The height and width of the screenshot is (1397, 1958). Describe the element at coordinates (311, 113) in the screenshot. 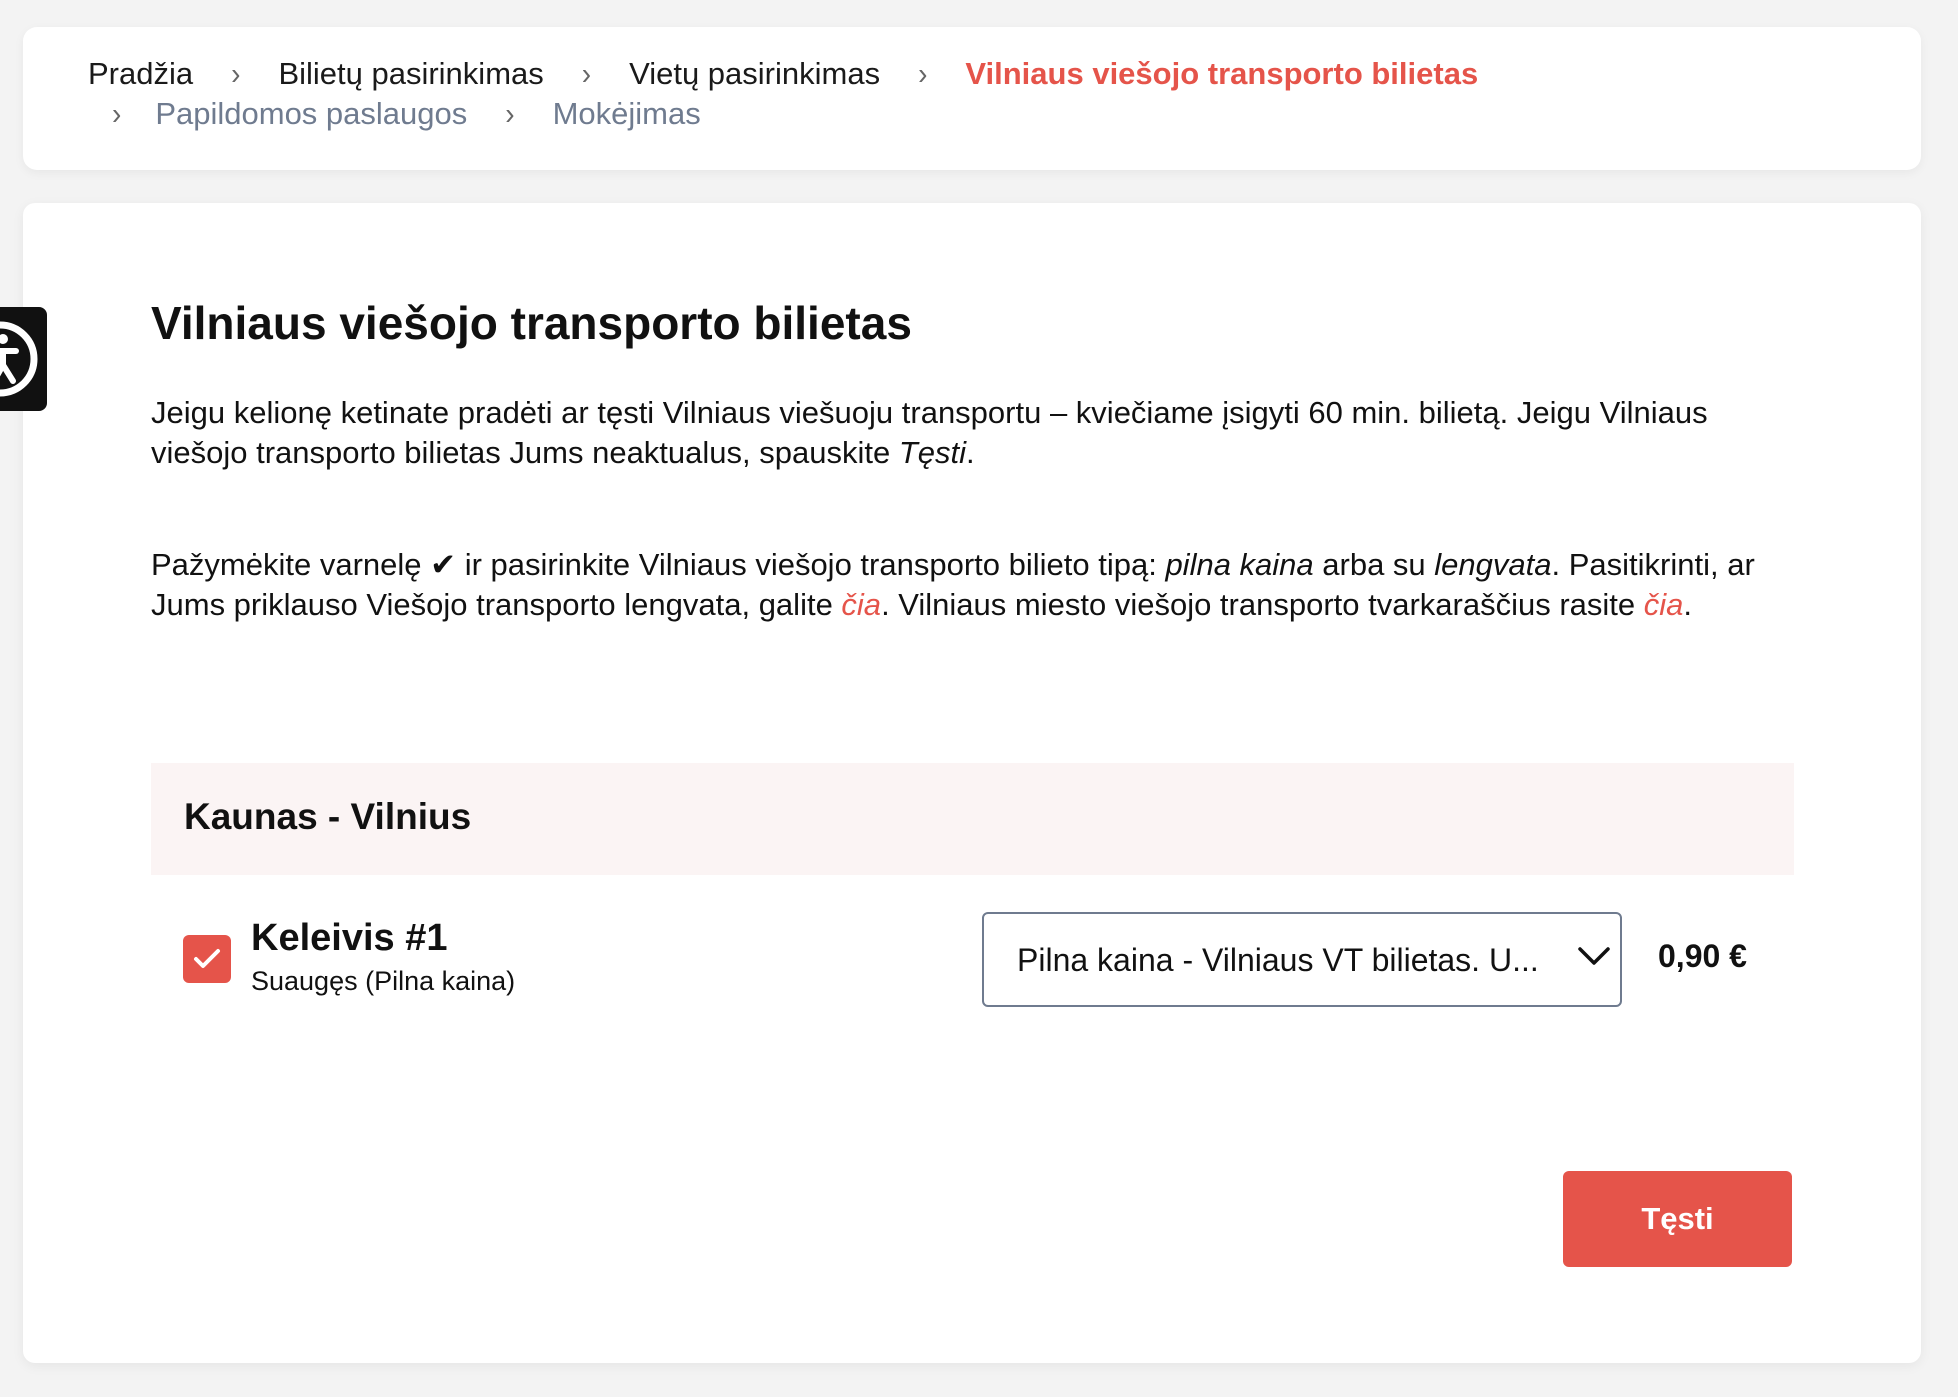

I see `breadcrumb-item-extra-services: Papildomos paslaugos` at that location.